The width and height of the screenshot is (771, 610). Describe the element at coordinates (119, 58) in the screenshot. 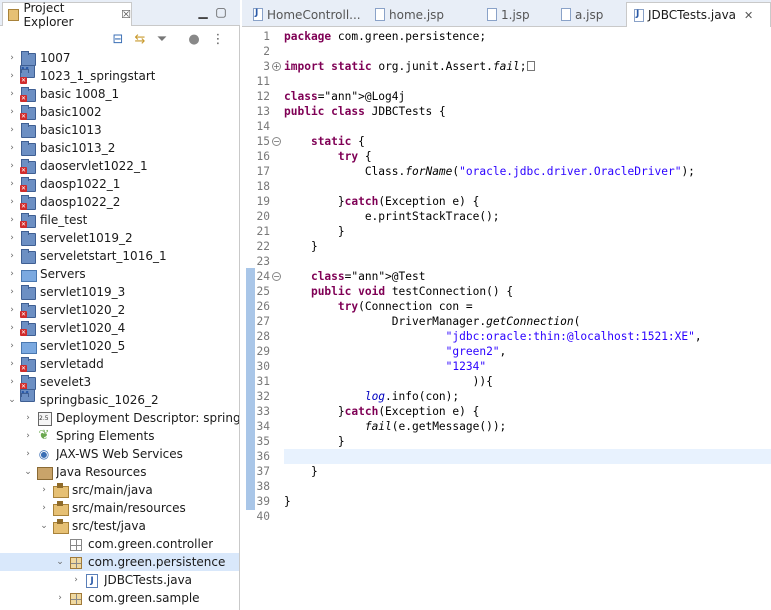

I see `tree-item: › 1007` at that location.